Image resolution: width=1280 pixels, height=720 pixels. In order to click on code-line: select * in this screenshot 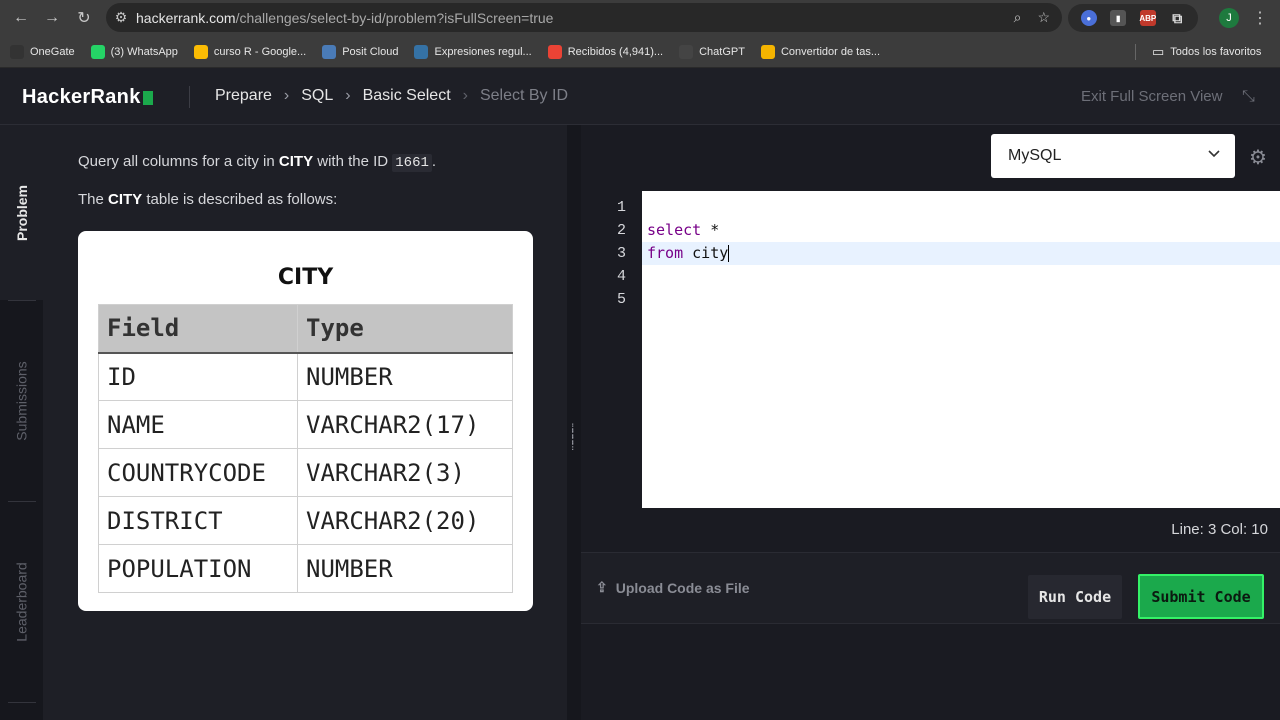, I will do `click(961, 230)`.